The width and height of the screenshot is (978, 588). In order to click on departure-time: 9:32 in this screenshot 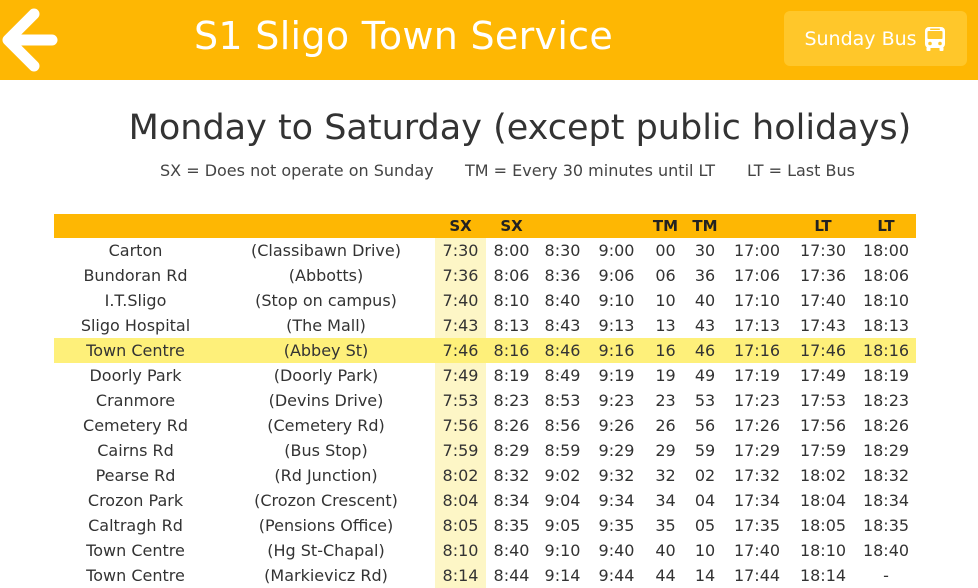, I will do `click(616, 475)`.